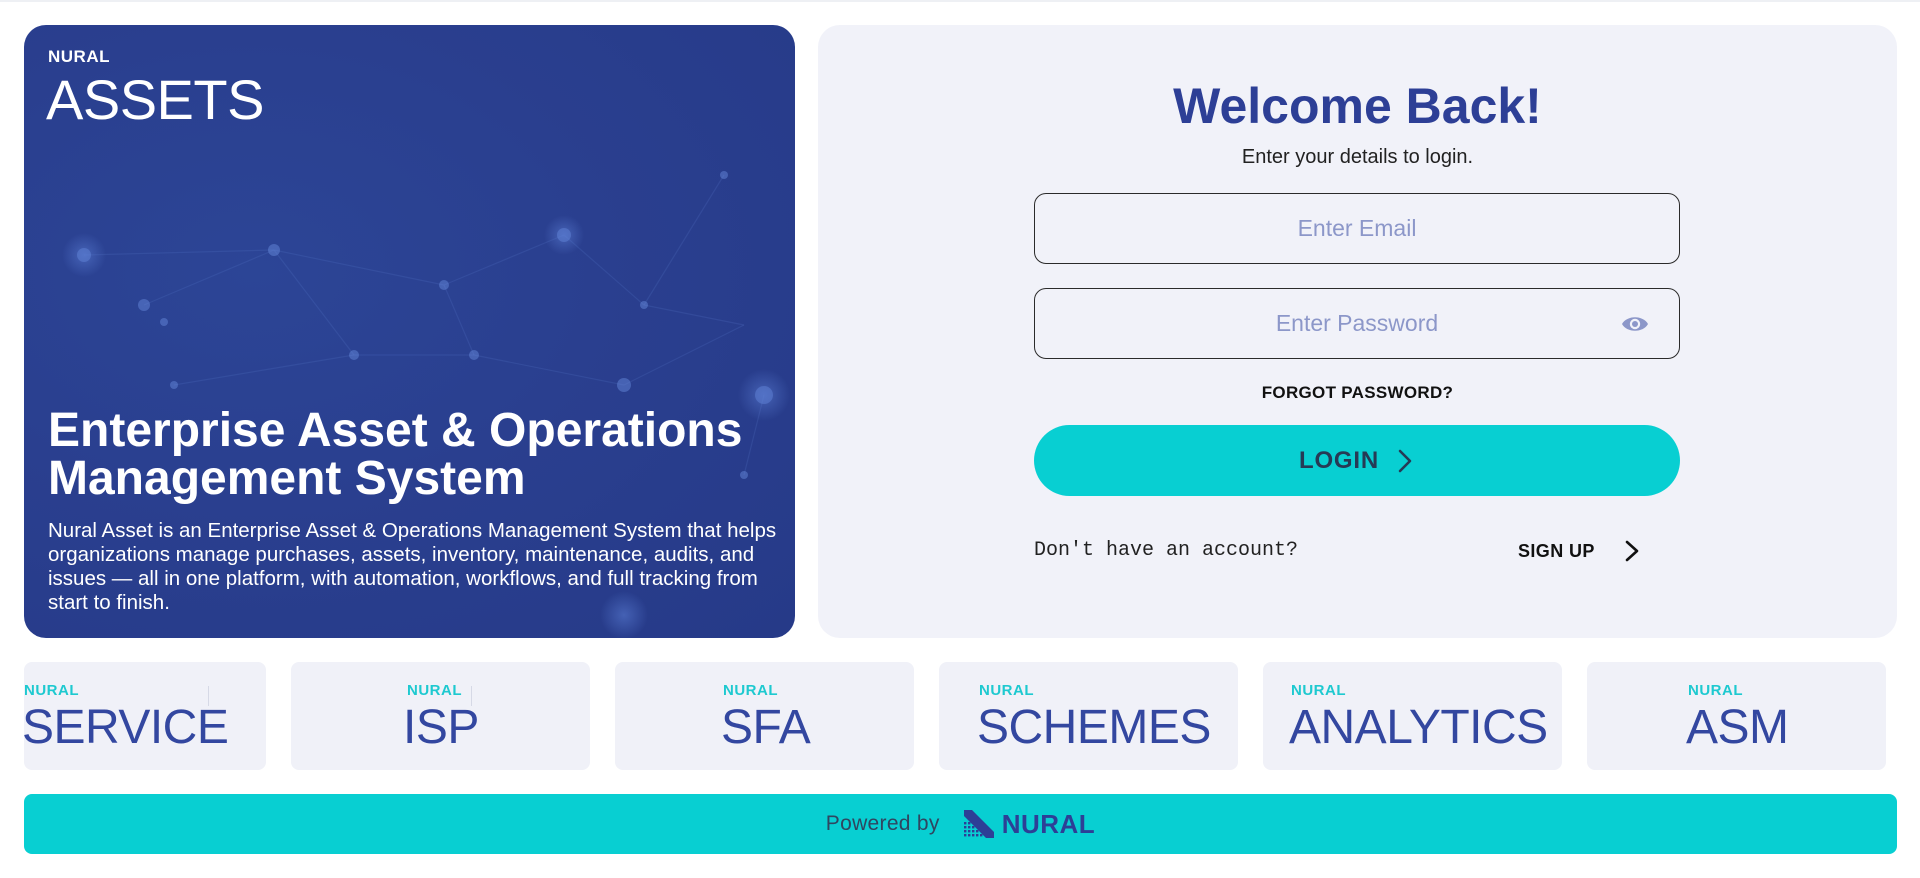 The width and height of the screenshot is (1920, 878). Describe the element at coordinates (1357, 106) in the screenshot. I see `welcome-heading: Welcome Back!` at that location.